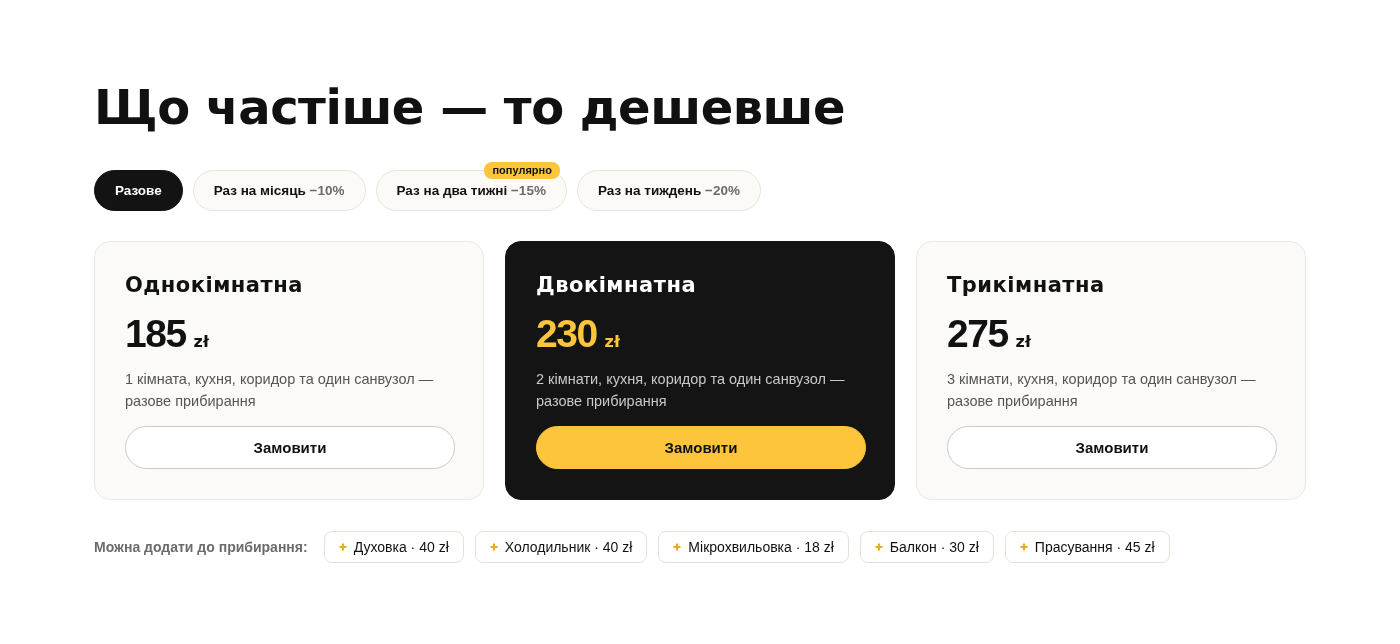 Image resolution: width=1400 pixels, height=644 pixels. What do you see at coordinates (753, 547) in the screenshot?
I see `addon-chip: Мікрохвильовка · 18 zł` at bounding box center [753, 547].